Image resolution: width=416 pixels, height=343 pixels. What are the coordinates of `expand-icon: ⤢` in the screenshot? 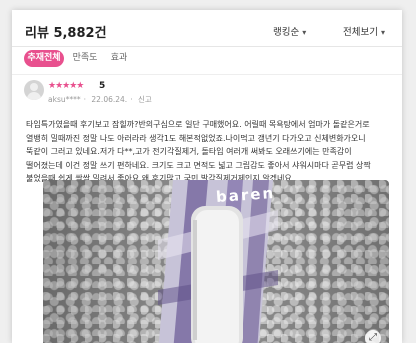 It's located at (373, 336).